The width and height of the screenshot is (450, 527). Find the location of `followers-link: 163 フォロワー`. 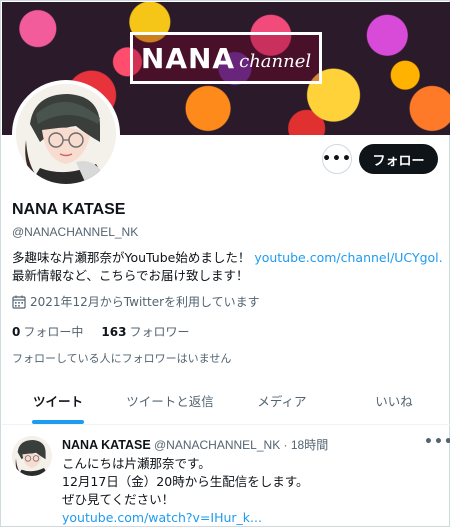

followers-link: 163 フォロワー is located at coordinates (145, 331).